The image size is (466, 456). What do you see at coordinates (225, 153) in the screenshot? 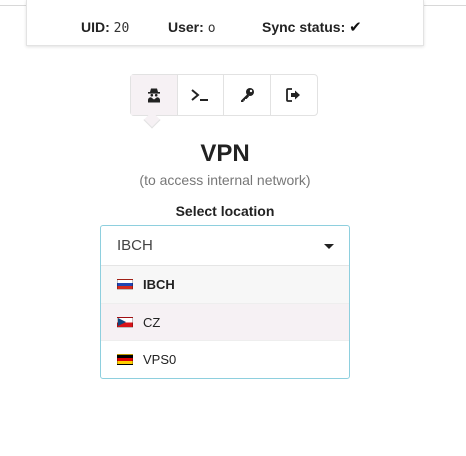
I see `page-title: VPN` at bounding box center [225, 153].